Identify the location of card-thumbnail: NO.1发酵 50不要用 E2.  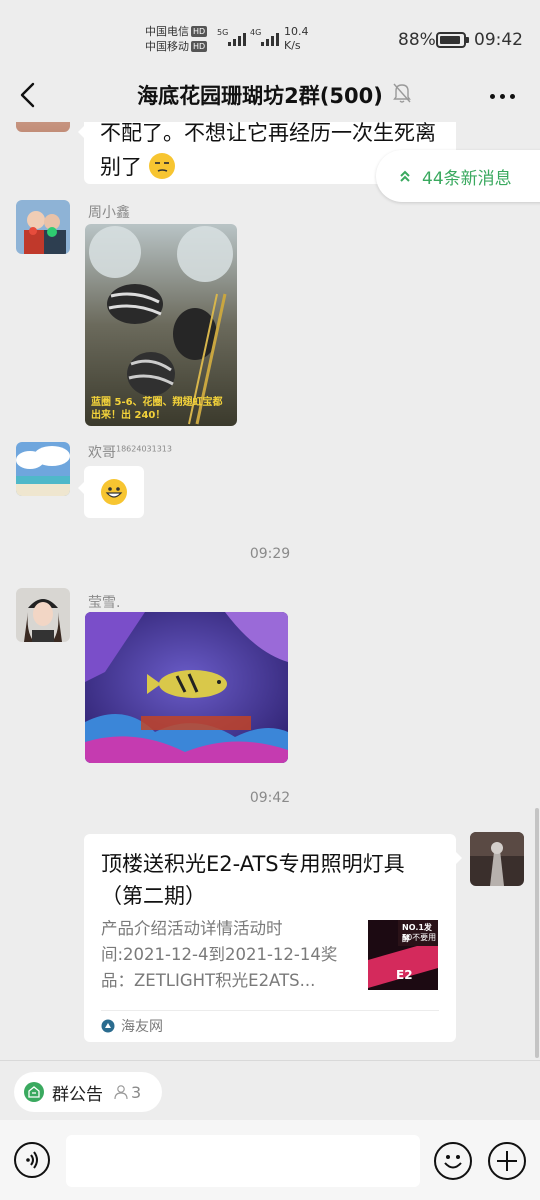
(403, 955).